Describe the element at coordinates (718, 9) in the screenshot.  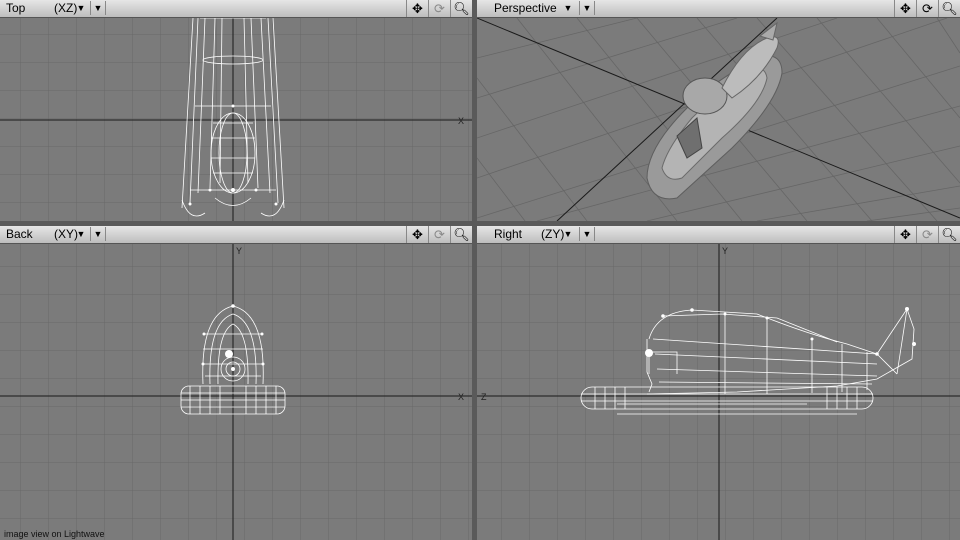
I see `viewport-header: Perspective ▼ ▼ ✥ ⟳ 🔍︎` at that location.